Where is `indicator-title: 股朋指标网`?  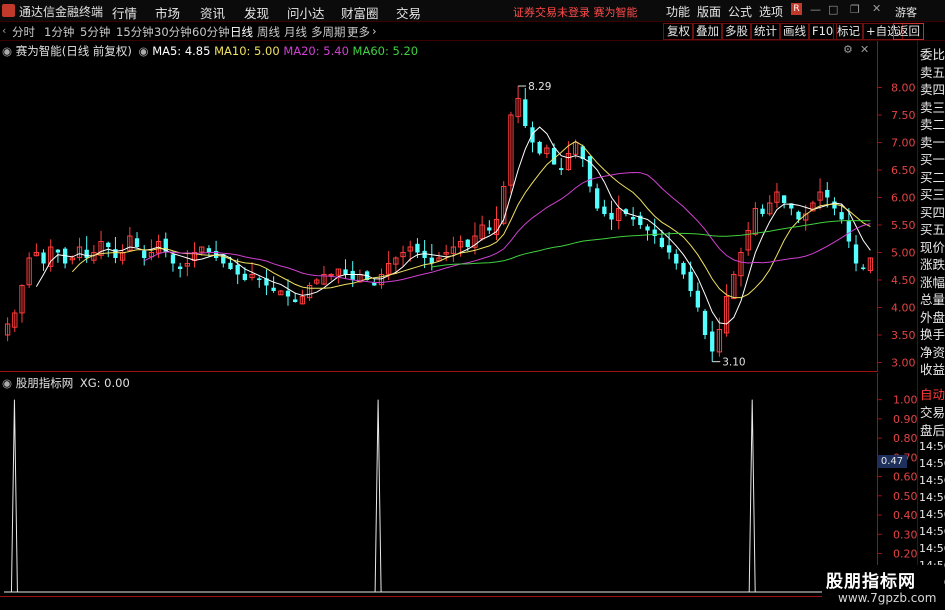 indicator-title: 股朋指标网 is located at coordinates (45, 383).